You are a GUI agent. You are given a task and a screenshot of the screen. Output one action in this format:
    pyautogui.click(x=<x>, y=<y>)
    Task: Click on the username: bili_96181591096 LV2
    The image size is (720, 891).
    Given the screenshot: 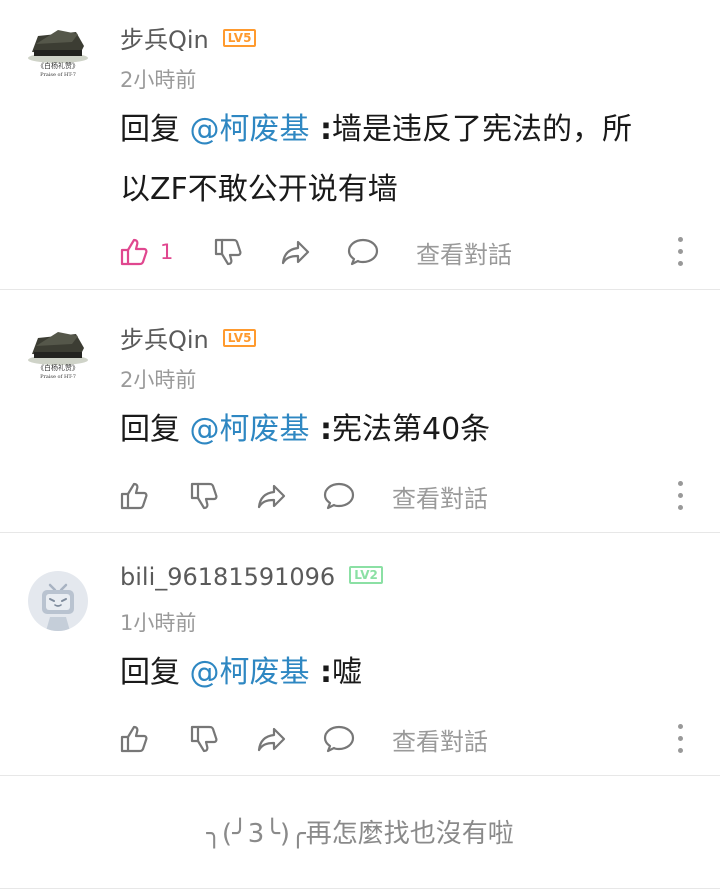 What is the action you would take?
    pyautogui.click(x=251, y=577)
    